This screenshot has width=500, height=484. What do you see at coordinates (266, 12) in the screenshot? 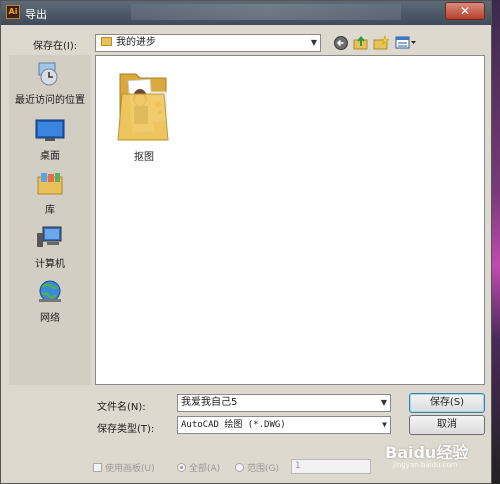
I see `title-bar-blur` at bounding box center [266, 12].